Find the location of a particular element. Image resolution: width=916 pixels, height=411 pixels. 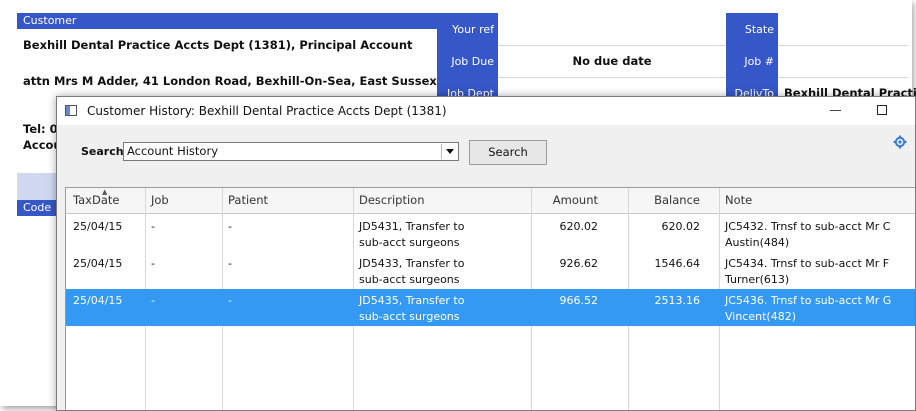

customer-tel: Tel: 0 is located at coordinates (40, 129).